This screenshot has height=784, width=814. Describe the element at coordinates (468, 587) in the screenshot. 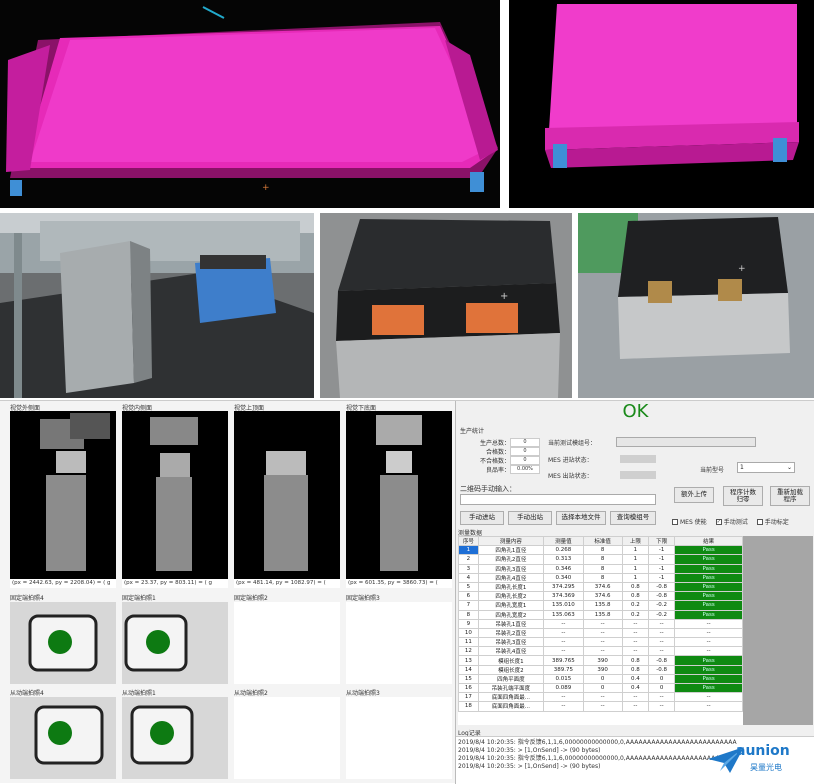

I see `table-cell: 5` at that location.